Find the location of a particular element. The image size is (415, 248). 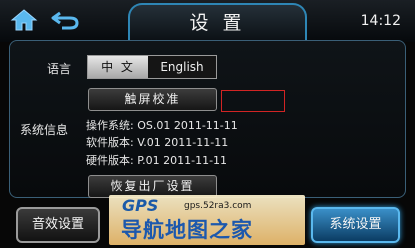

language-option-english: English is located at coordinates (182, 67).